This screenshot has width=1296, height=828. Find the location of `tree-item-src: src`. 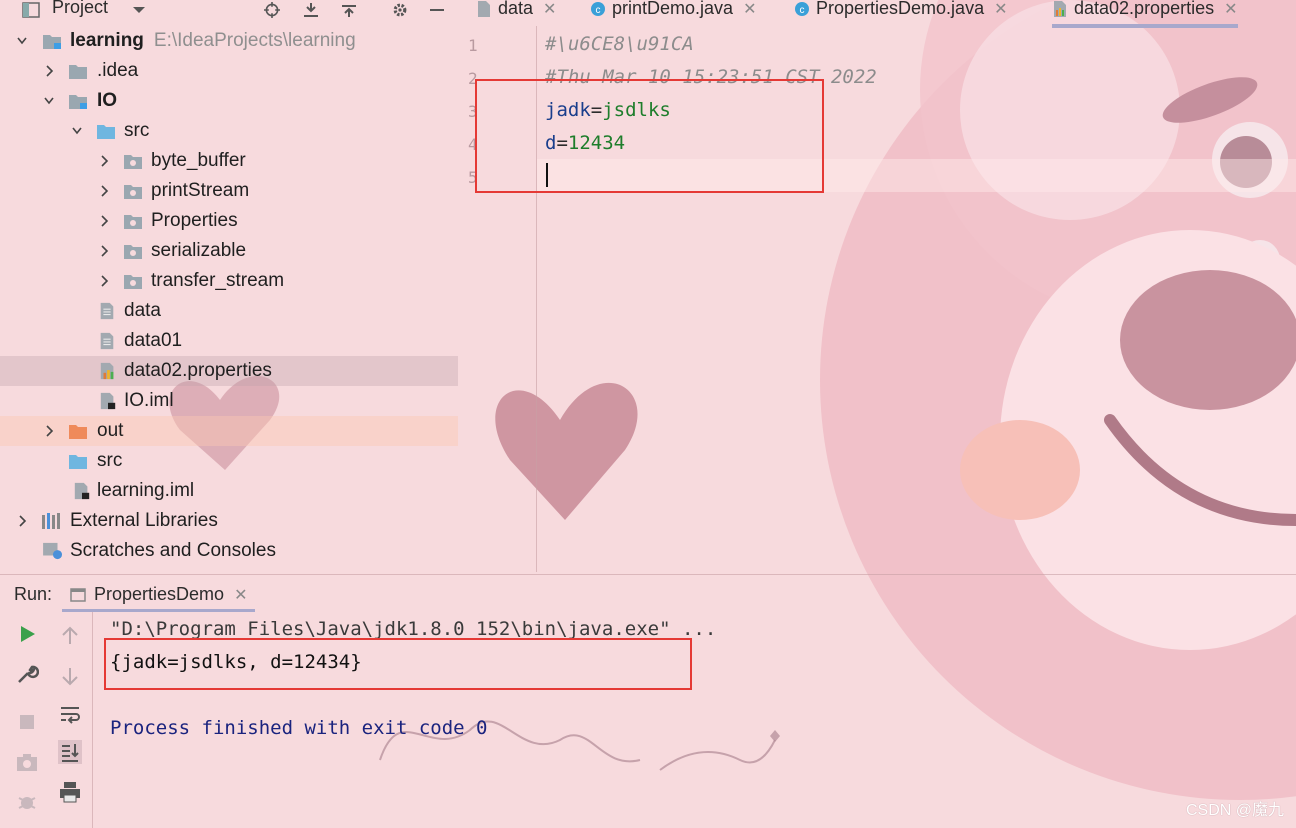

tree-item-src: src is located at coordinates (229, 131).